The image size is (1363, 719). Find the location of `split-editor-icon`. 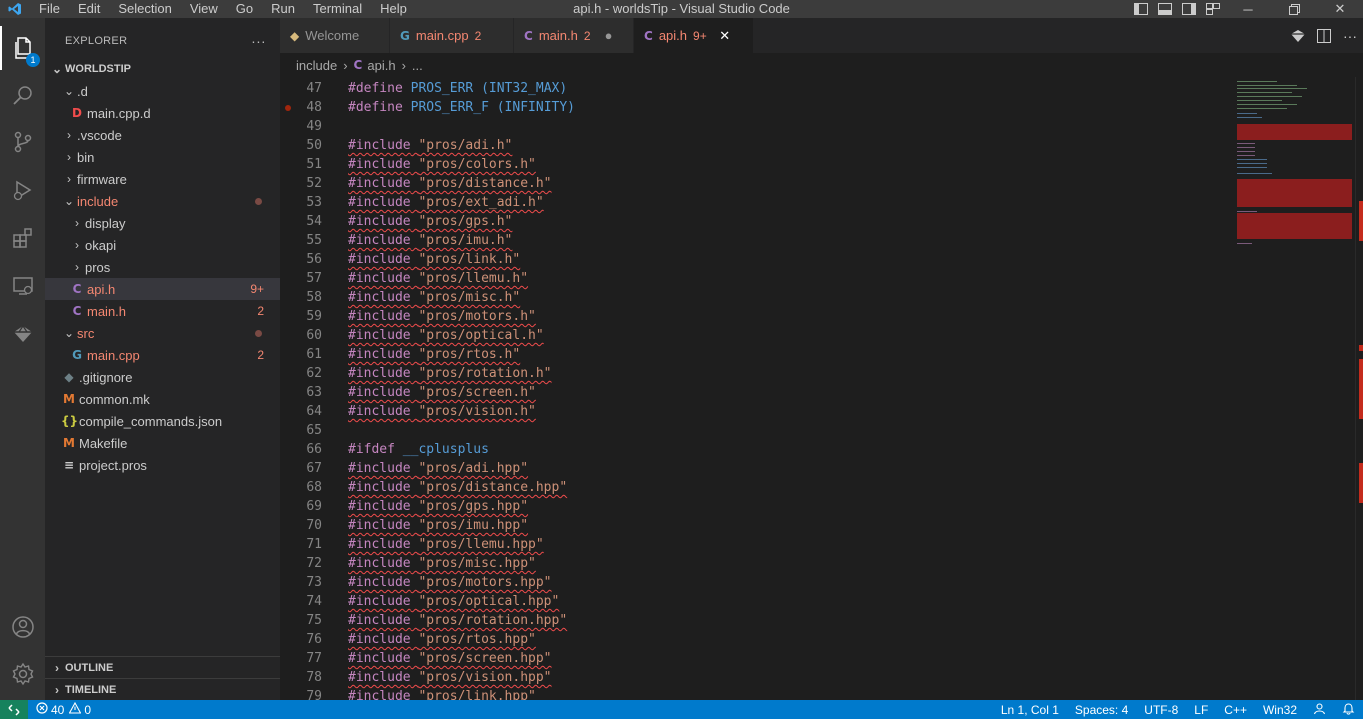

split-editor-icon is located at coordinates (1324, 35).